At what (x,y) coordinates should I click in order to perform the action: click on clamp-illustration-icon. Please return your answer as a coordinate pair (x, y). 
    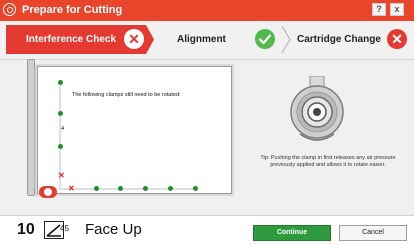
    Looking at the image, I should click on (317, 108).